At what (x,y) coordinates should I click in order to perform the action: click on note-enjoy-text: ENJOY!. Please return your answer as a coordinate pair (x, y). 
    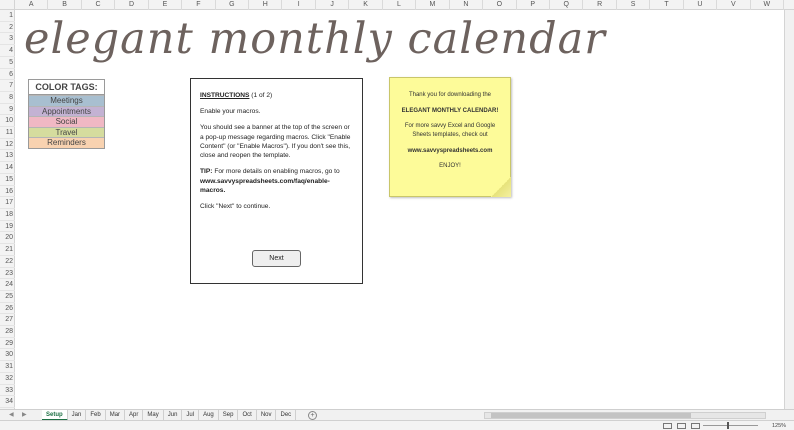
    Looking at the image, I should click on (450, 166).